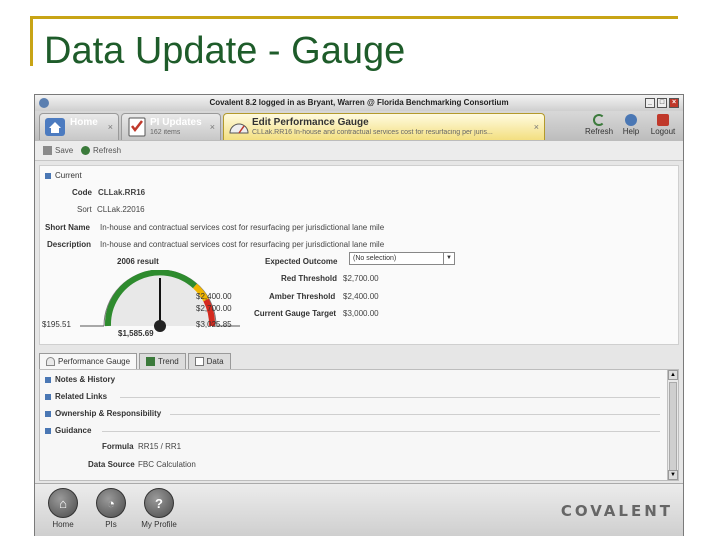 The height and width of the screenshot is (540, 720). I want to click on amber-threshold-label: Amber Threshold, so click(302, 296).